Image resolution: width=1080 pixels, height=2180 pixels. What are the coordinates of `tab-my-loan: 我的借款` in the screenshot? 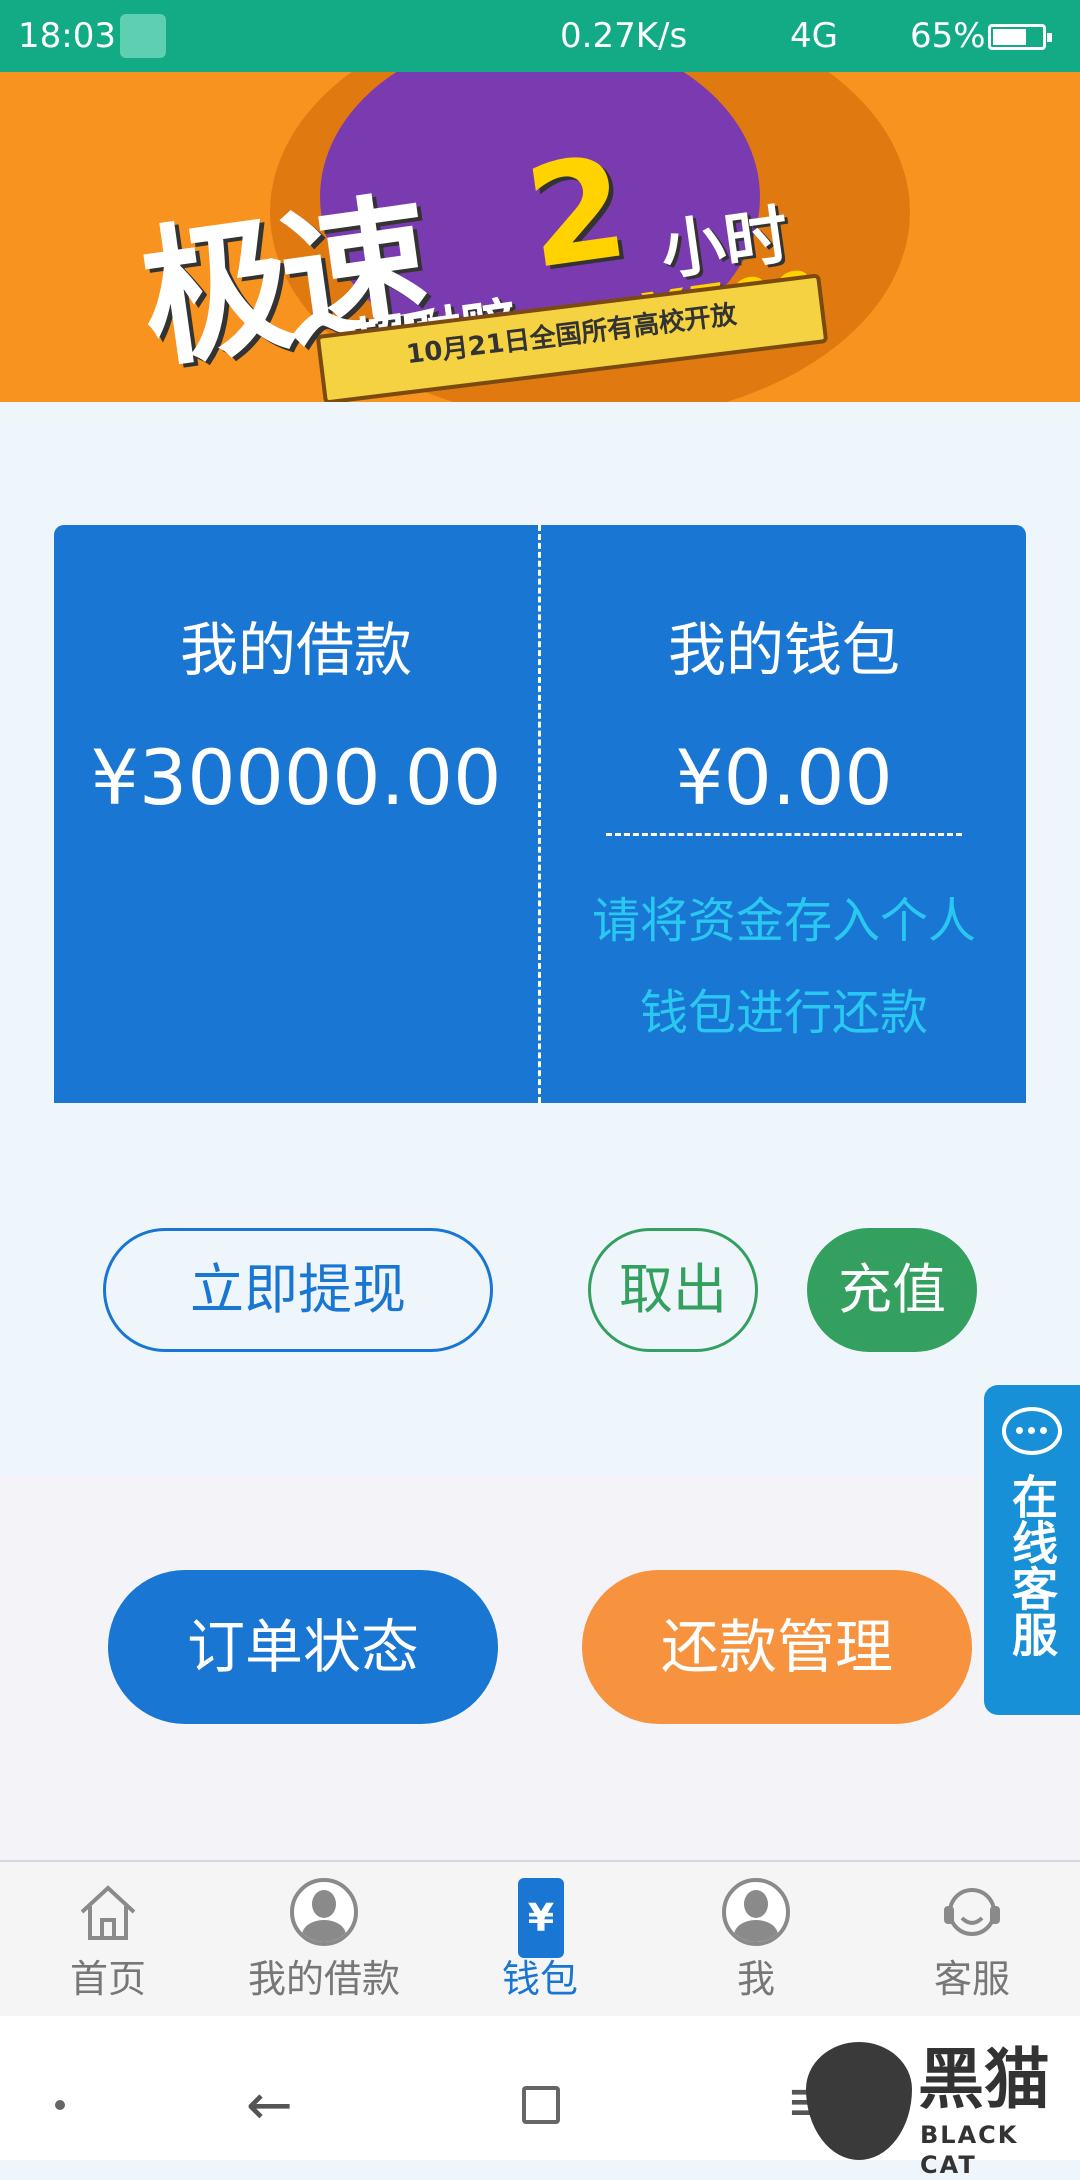 It's located at (324, 1940).